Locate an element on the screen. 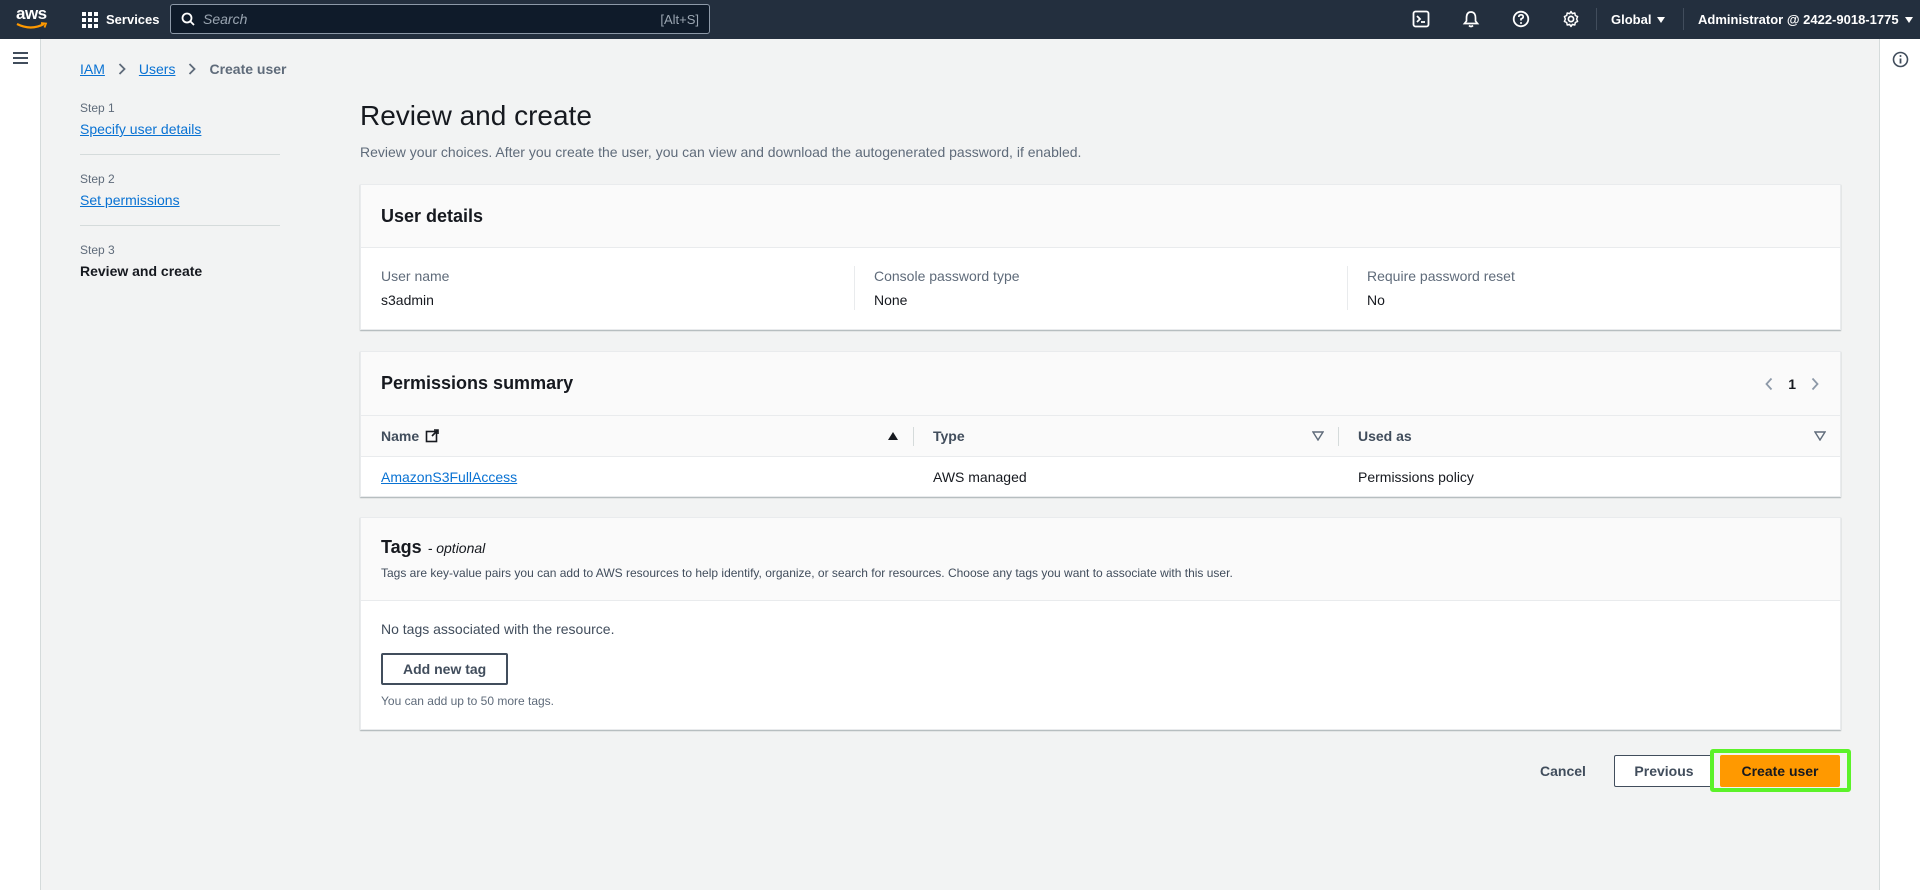 The image size is (1920, 890). tags-hint: You can add up to 50 more tags. is located at coordinates (468, 701).